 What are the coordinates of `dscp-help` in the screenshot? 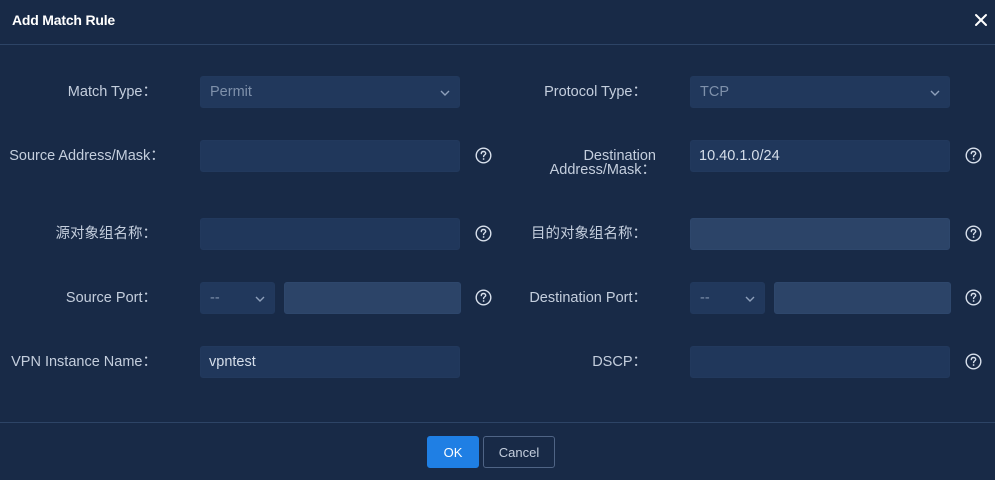 It's located at (973, 361).